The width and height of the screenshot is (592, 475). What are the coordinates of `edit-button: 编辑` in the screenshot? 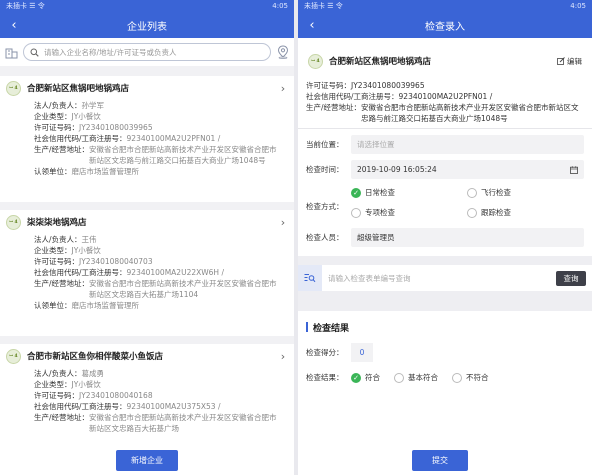 It's located at (569, 61).